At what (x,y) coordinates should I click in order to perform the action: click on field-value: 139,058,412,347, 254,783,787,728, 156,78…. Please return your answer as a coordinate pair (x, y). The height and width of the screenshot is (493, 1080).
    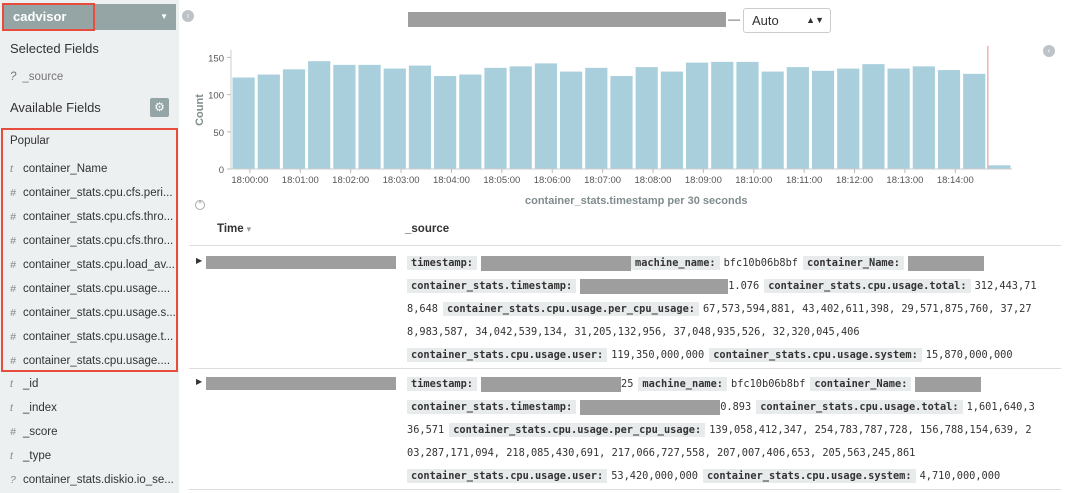
    Looking at the image, I should click on (870, 430).